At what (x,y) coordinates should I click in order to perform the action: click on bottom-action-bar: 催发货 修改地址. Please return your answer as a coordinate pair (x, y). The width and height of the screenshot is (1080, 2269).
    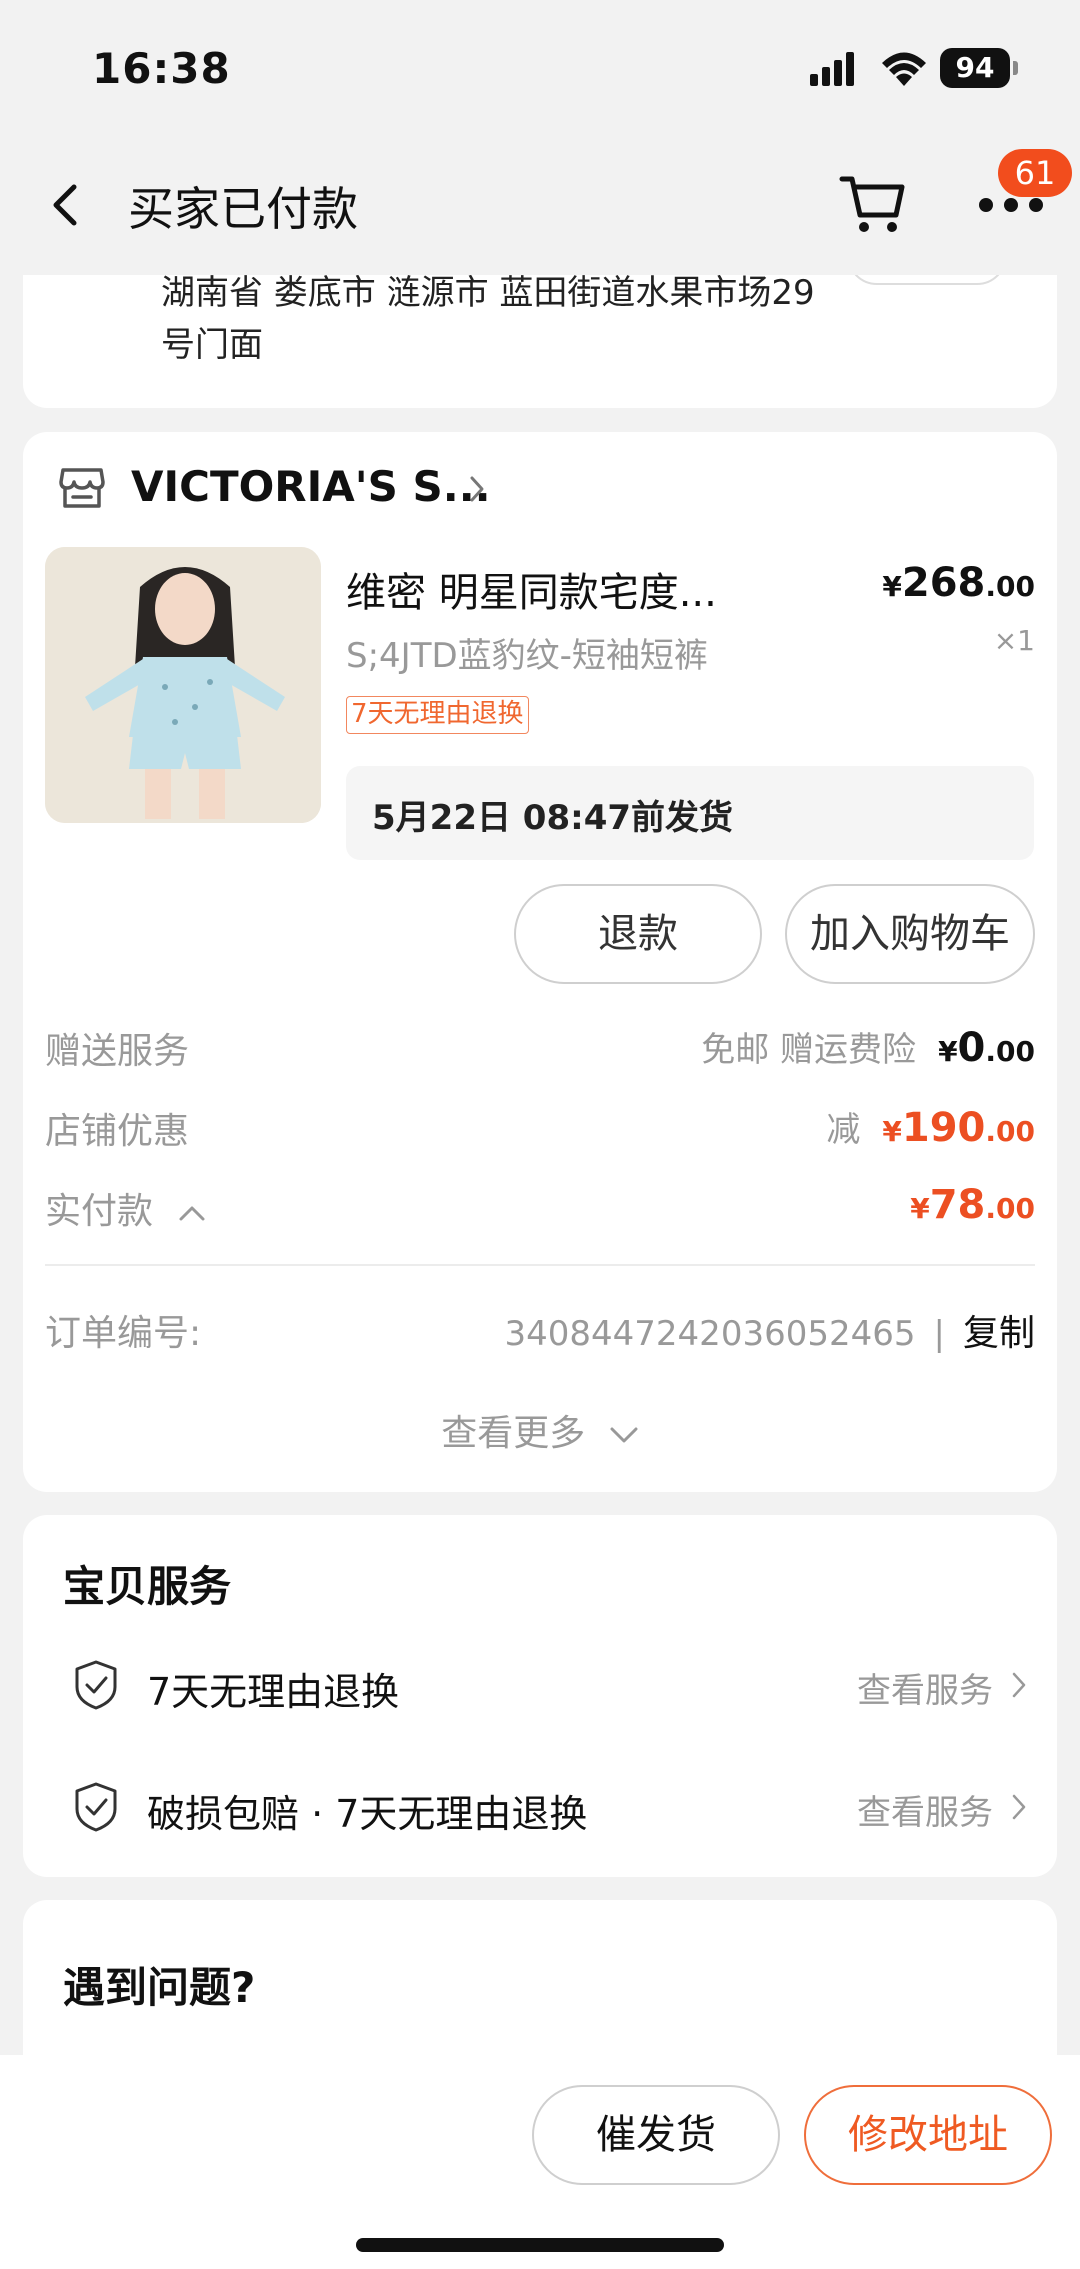
    Looking at the image, I should click on (540, 2162).